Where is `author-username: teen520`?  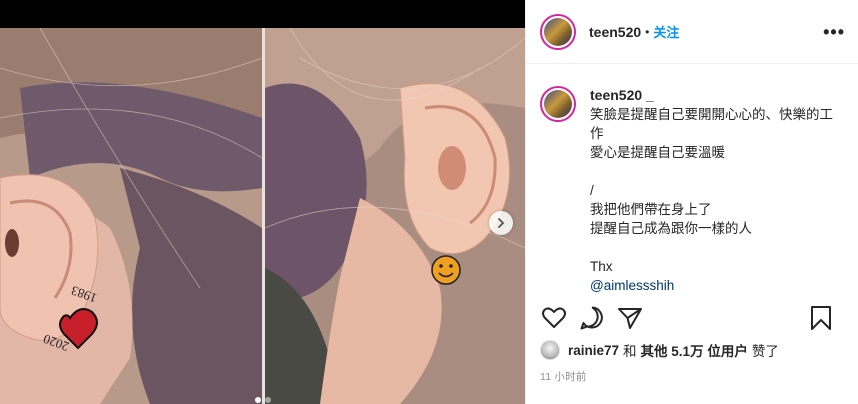
author-username: teen520 is located at coordinates (615, 32).